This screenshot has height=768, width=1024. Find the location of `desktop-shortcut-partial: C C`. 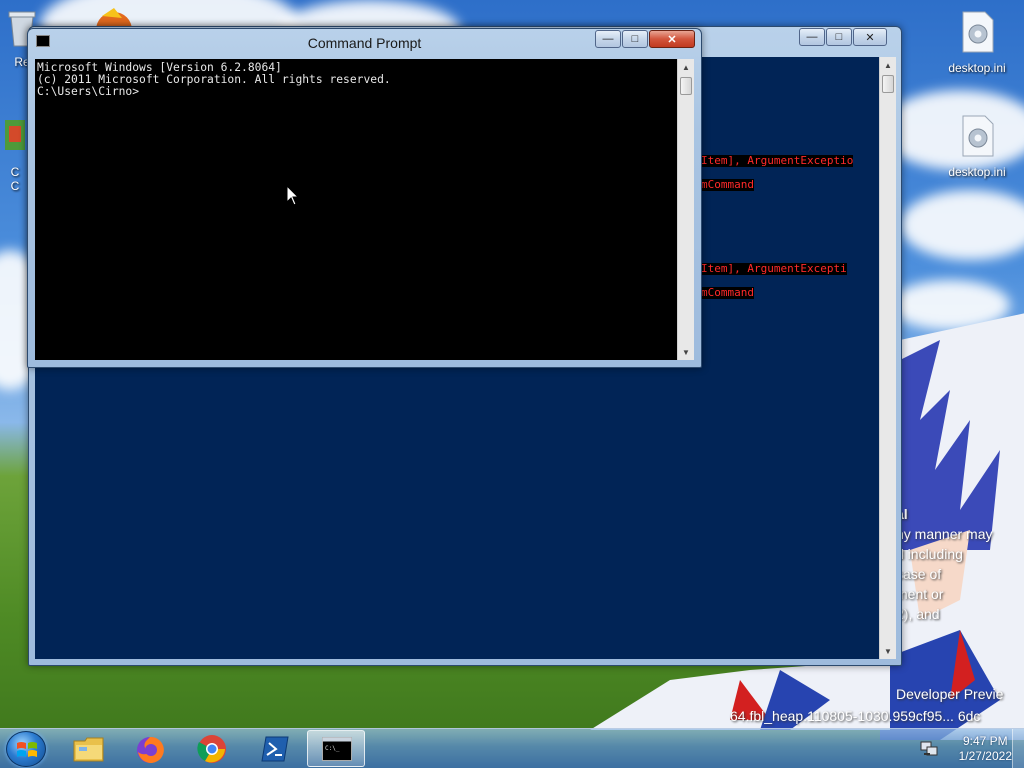

desktop-shortcut-partial: C C is located at coordinates (15, 155).